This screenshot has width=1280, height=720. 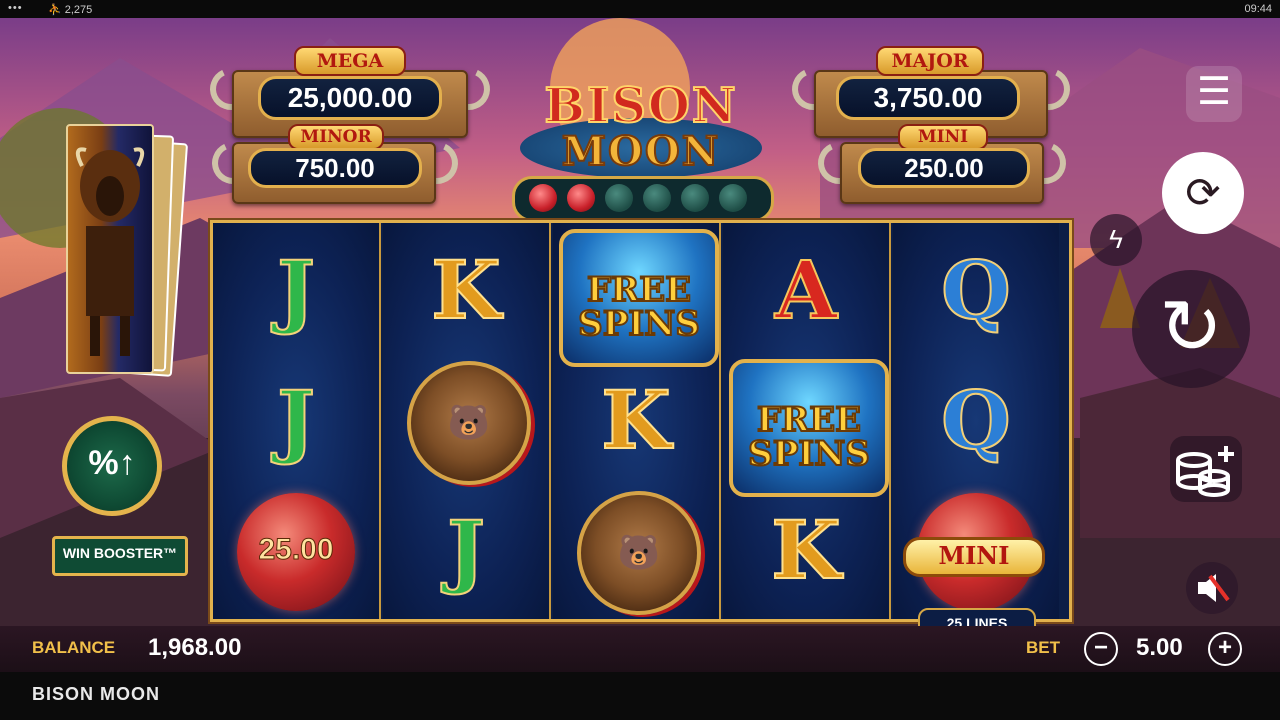 What do you see at coordinates (640, 9) in the screenshot?
I see `system-status-bar: ••• ⛹ 2,275 09:44` at bounding box center [640, 9].